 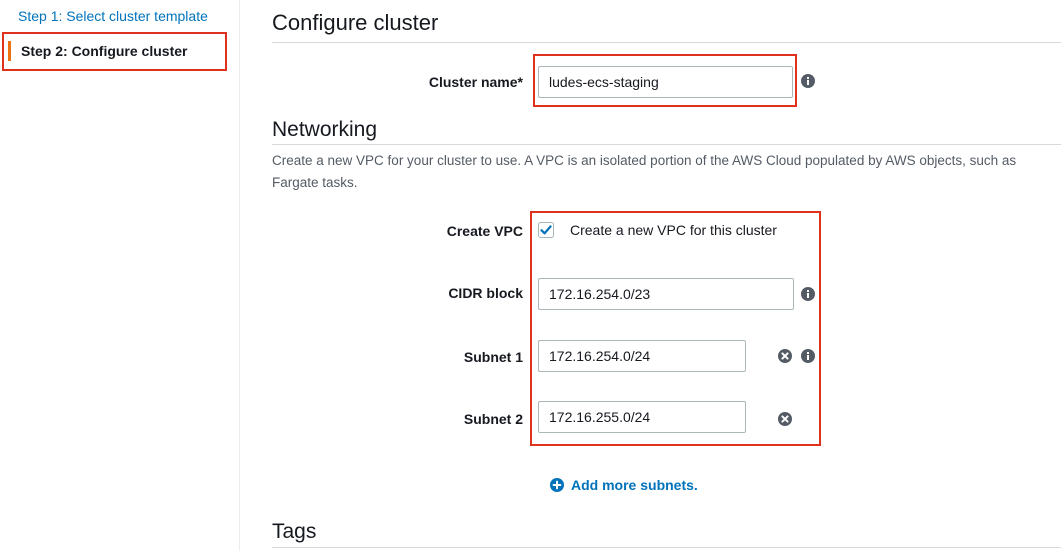 What do you see at coordinates (475, 82) in the screenshot?
I see `cluster-name-label: Cluster name*` at bounding box center [475, 82].